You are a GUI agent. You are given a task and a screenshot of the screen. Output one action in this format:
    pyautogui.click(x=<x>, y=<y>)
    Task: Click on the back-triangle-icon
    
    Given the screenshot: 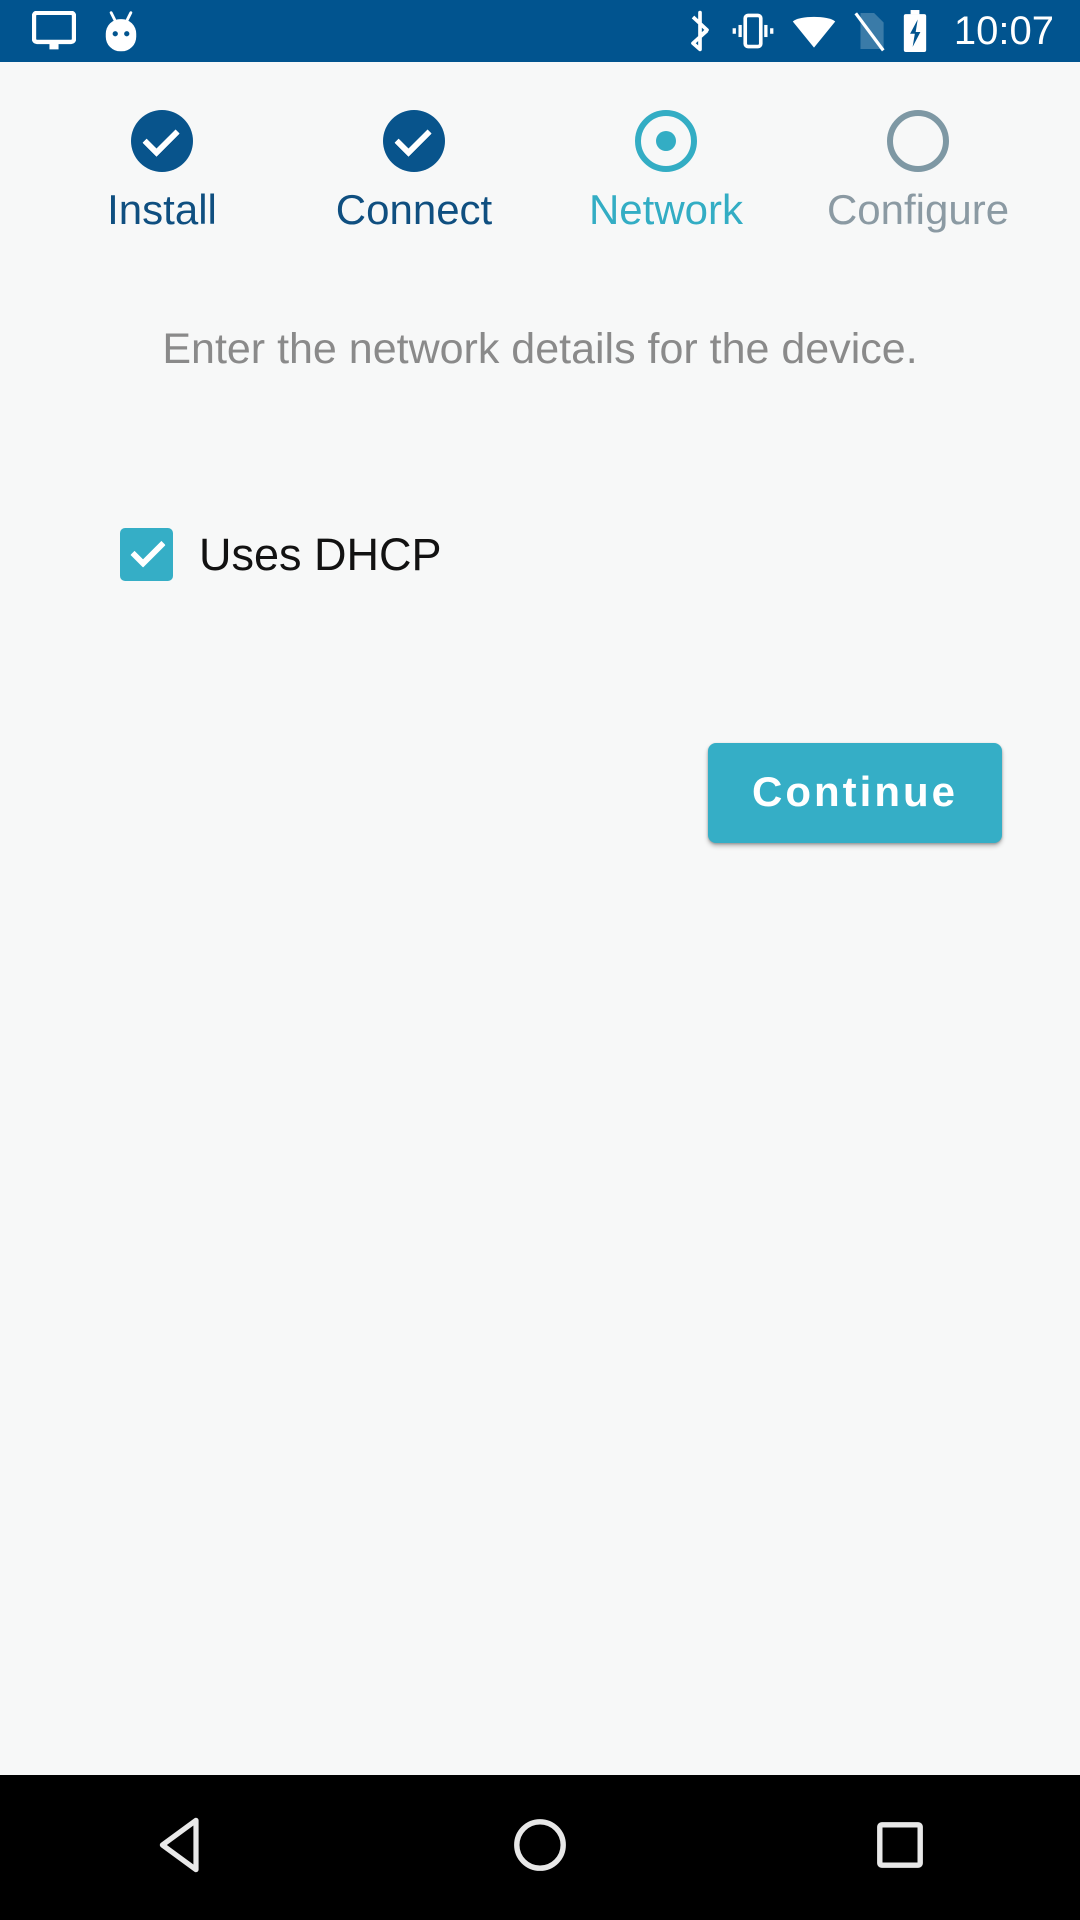 What is the action you would take?
    pyautogui.click(x=180, y=1847)
    